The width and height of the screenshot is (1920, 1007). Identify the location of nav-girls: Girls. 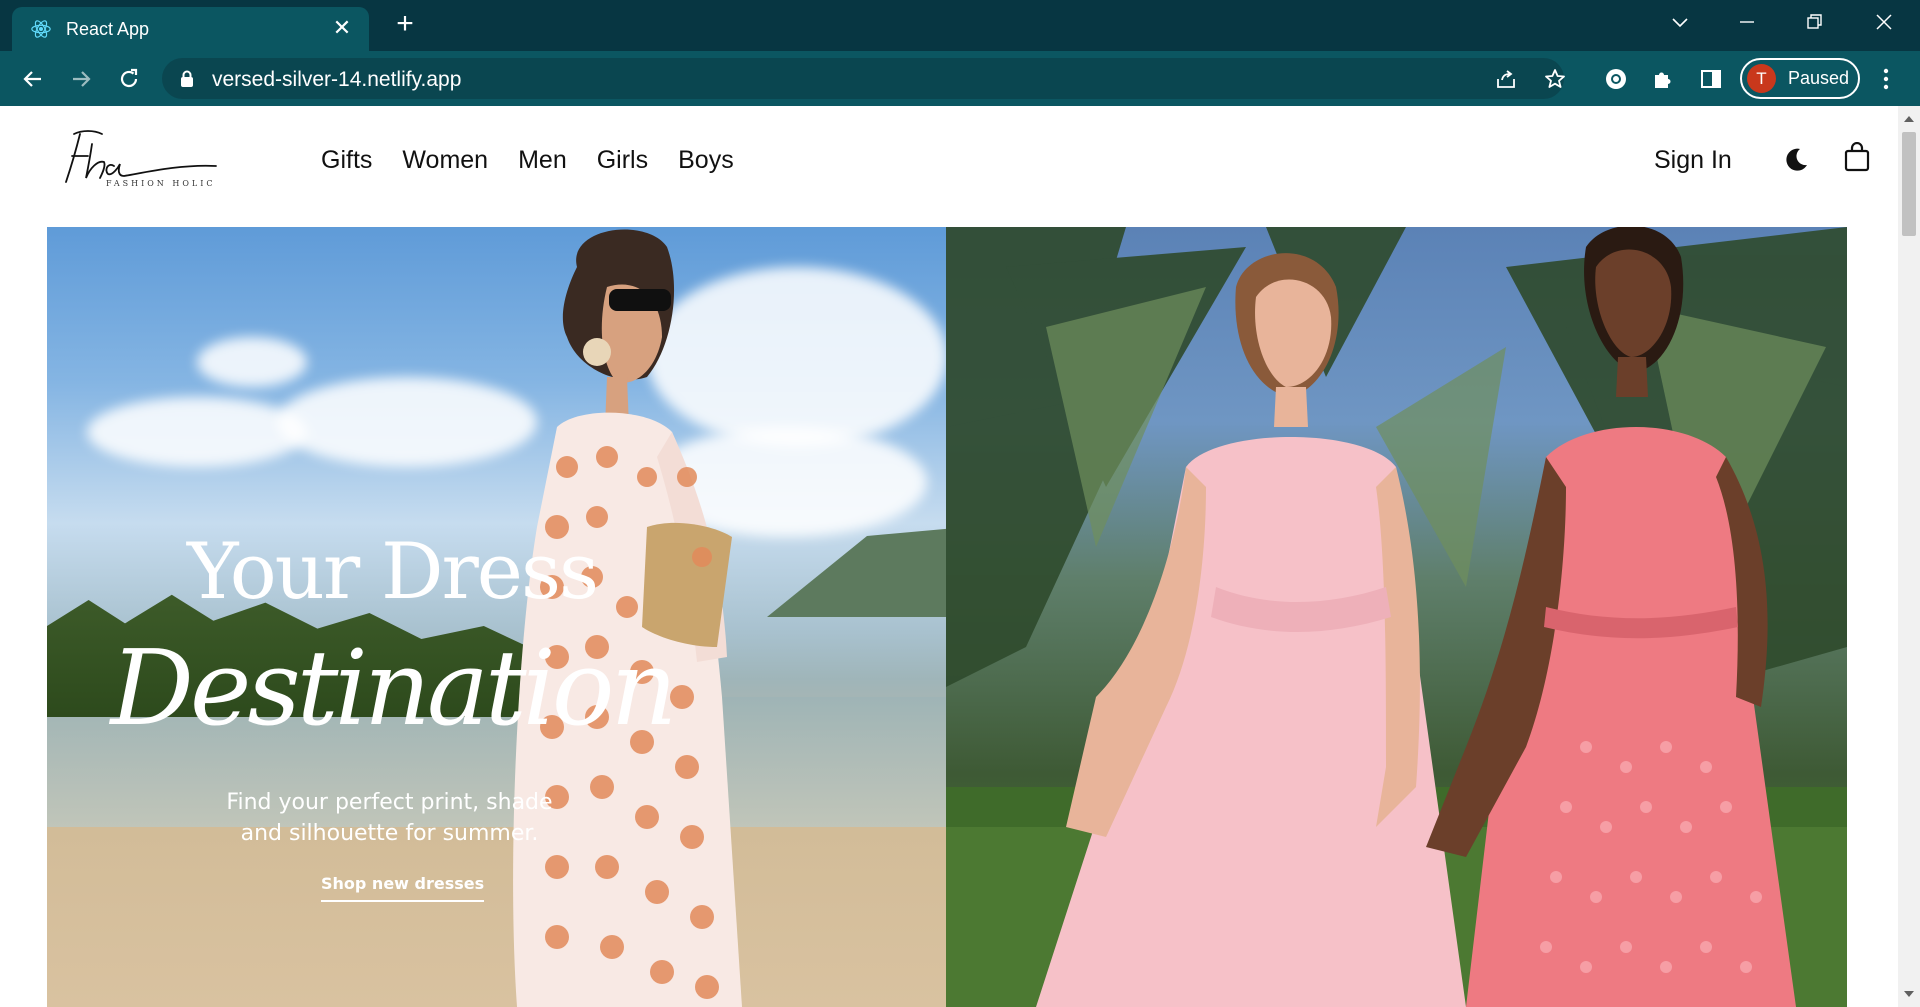
(622, 160).